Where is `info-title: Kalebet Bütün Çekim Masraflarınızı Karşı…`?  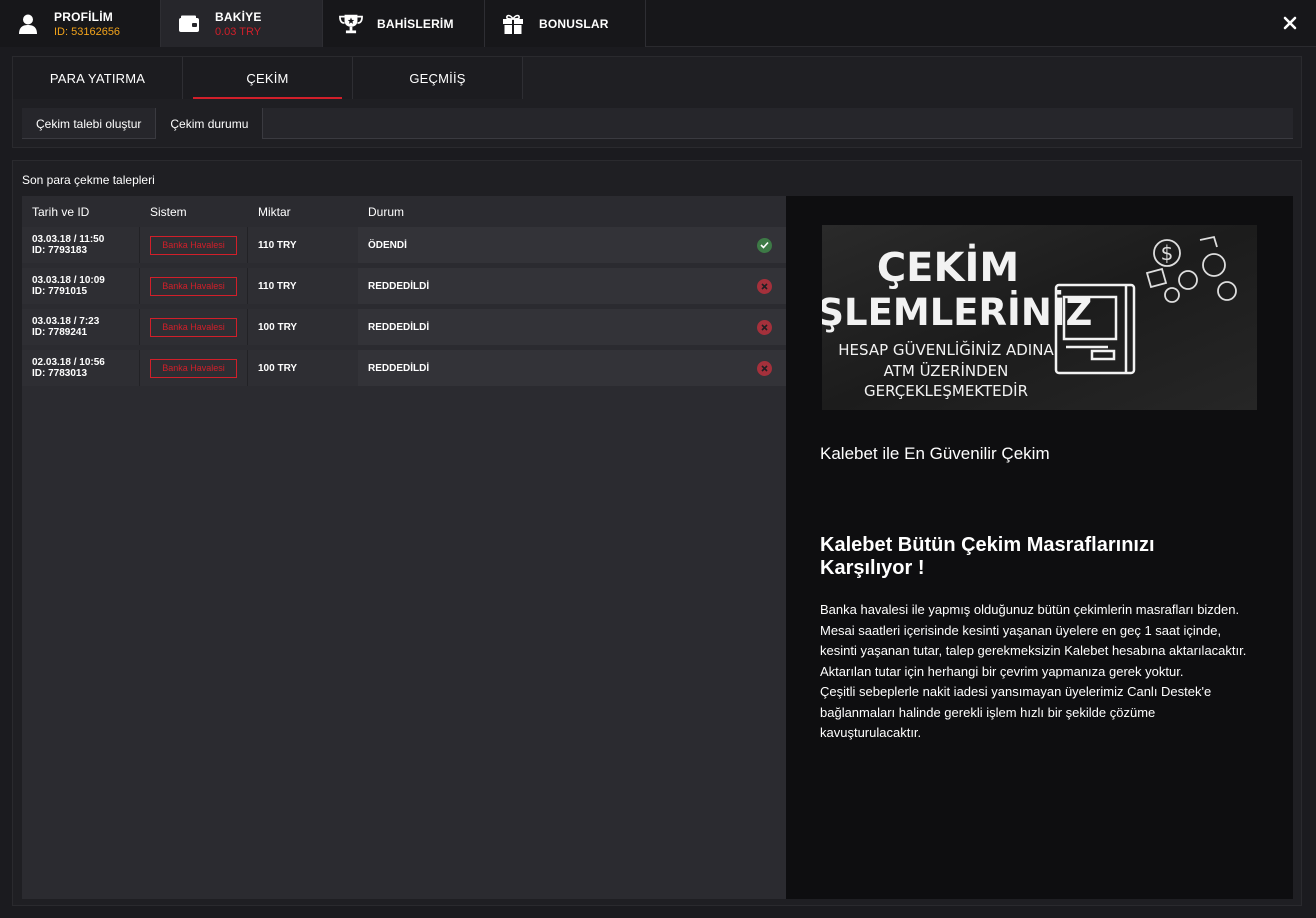 info-title: Kalebet Bütün Çekim Masraflarınızı Karşı… is located at coordinates (987, 556).